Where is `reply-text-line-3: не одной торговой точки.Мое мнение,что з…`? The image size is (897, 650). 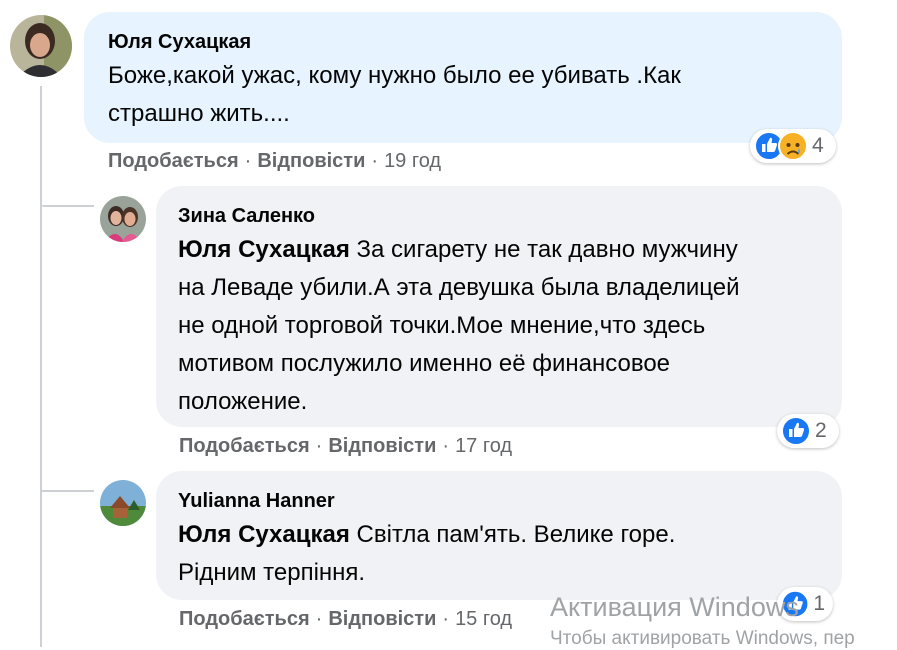 reply-text-line-3: не одной торговой точки.Мое мнение,что з… is located at coordinates (442, 325).